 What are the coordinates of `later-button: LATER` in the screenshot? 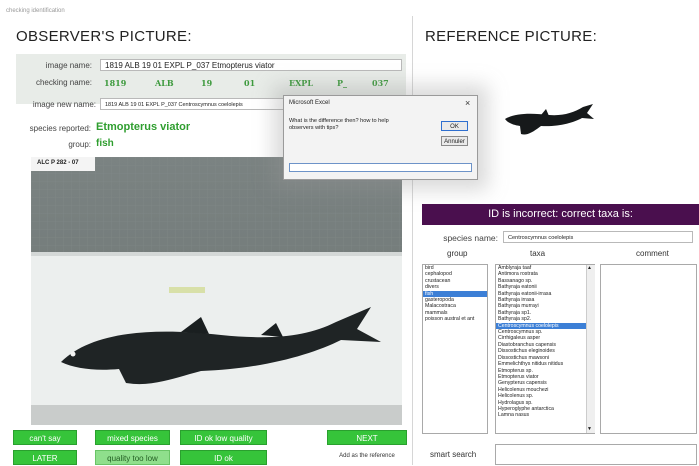 It's located at (45, 457).